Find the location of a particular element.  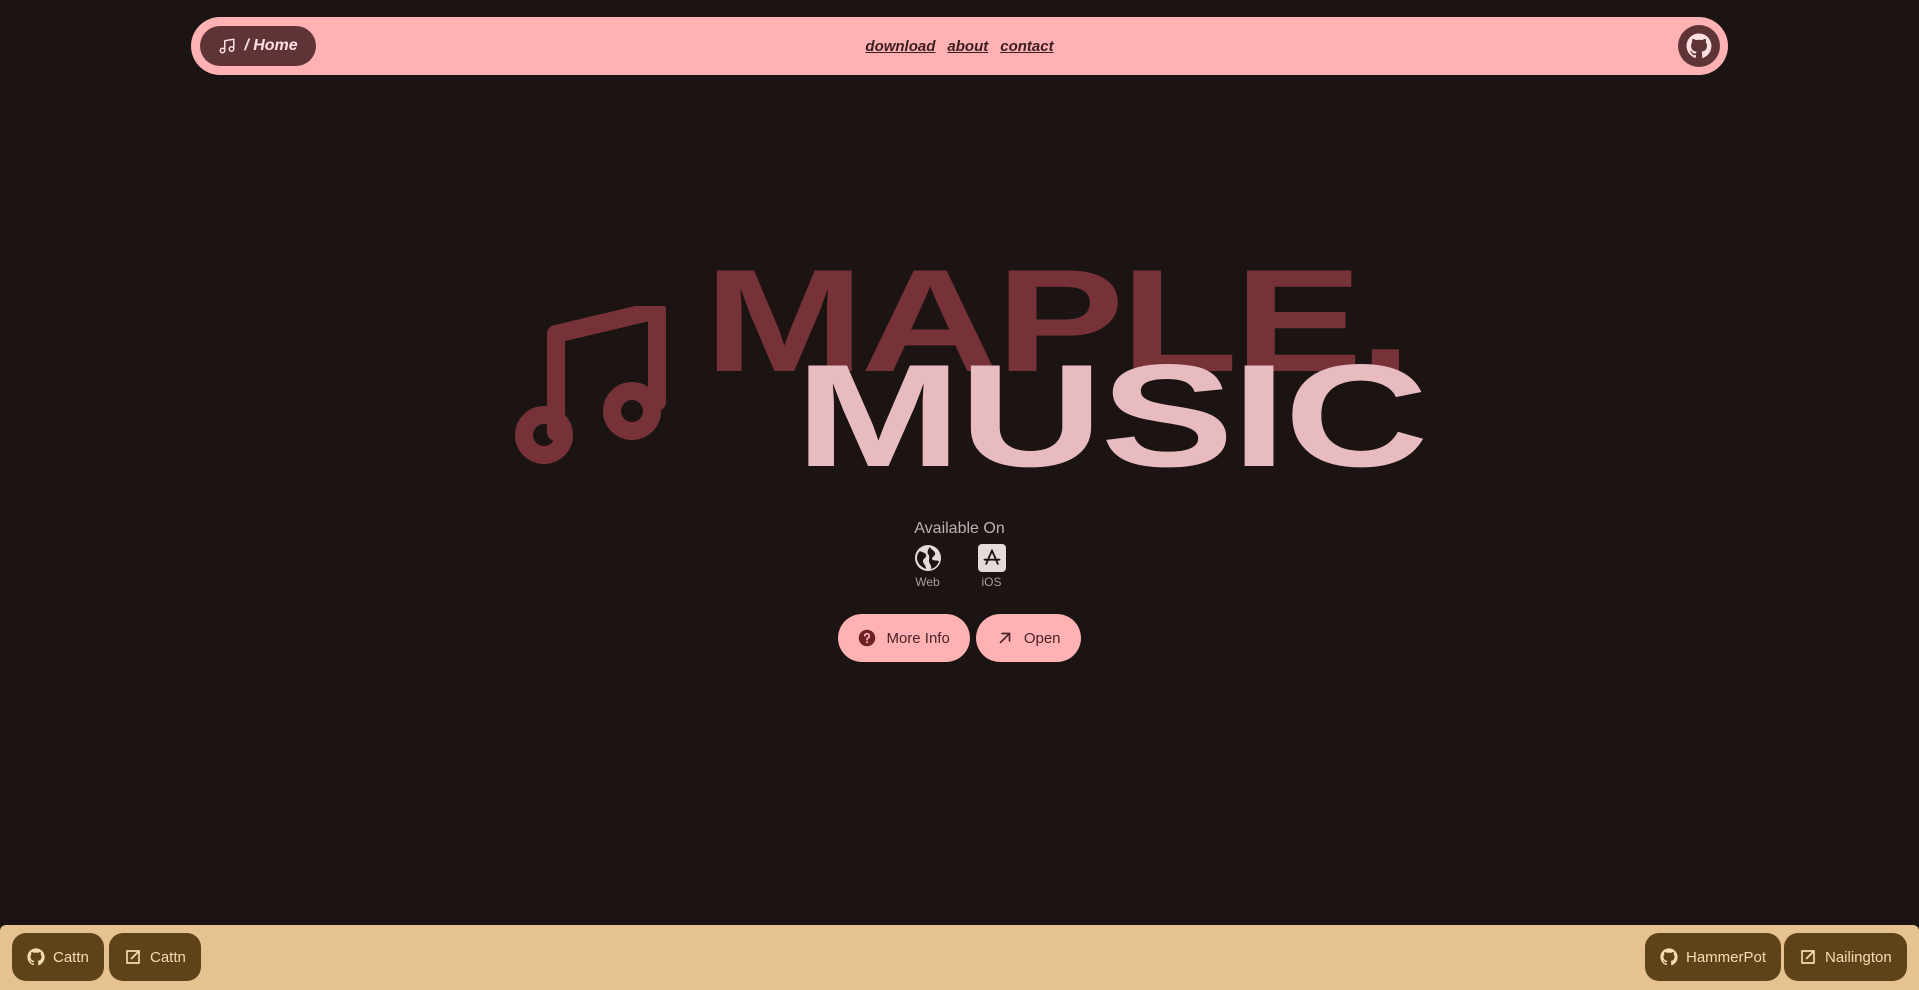

nav-link-download: download is located at coordinates (900, 46).